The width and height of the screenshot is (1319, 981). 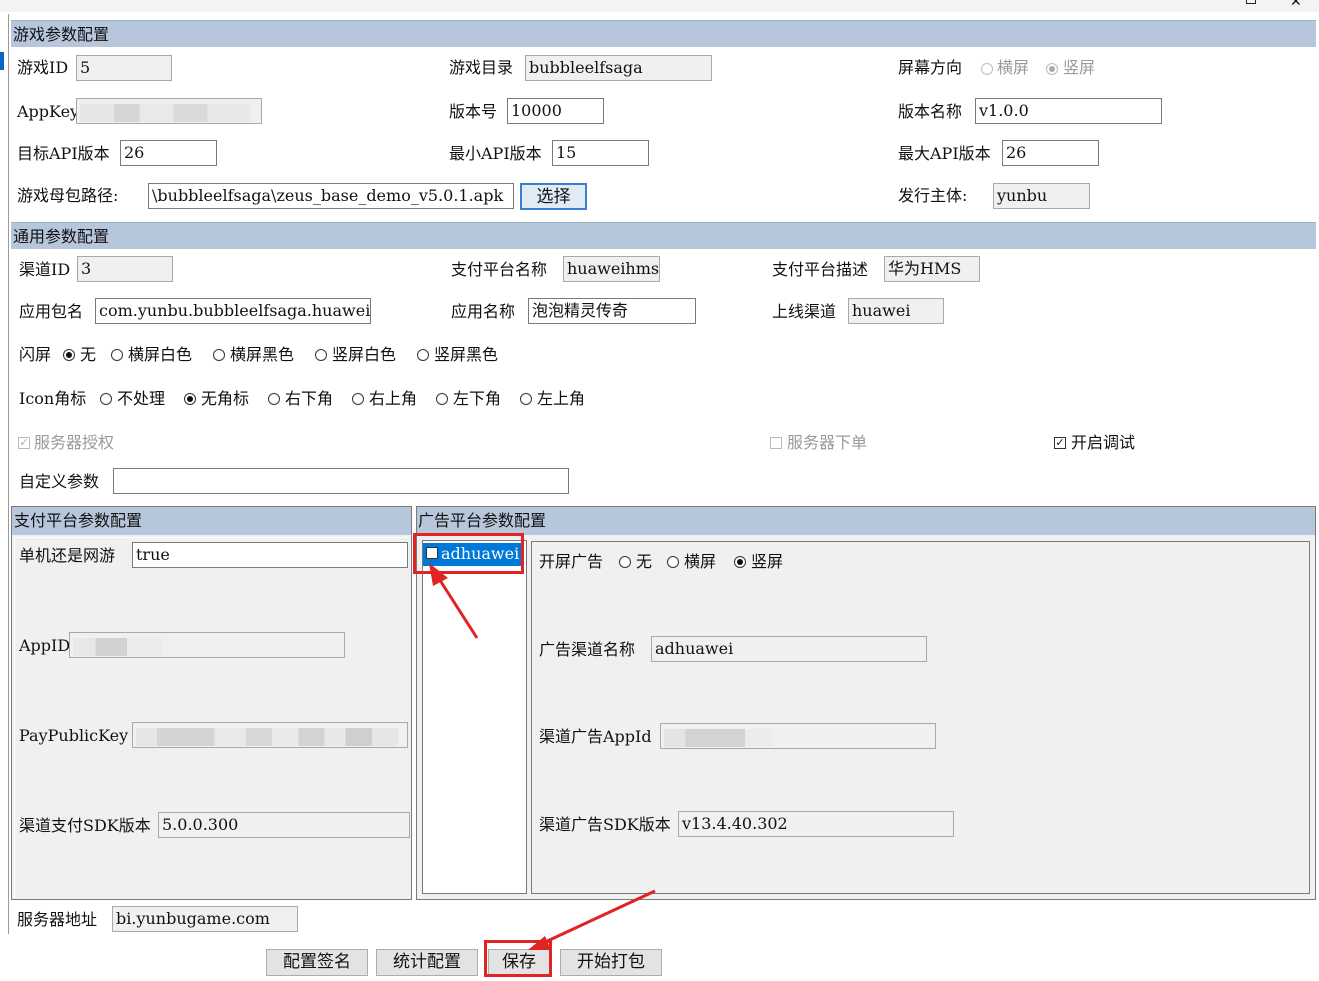 I want to click on arrow-line-ad, so click(x=456, y=606).